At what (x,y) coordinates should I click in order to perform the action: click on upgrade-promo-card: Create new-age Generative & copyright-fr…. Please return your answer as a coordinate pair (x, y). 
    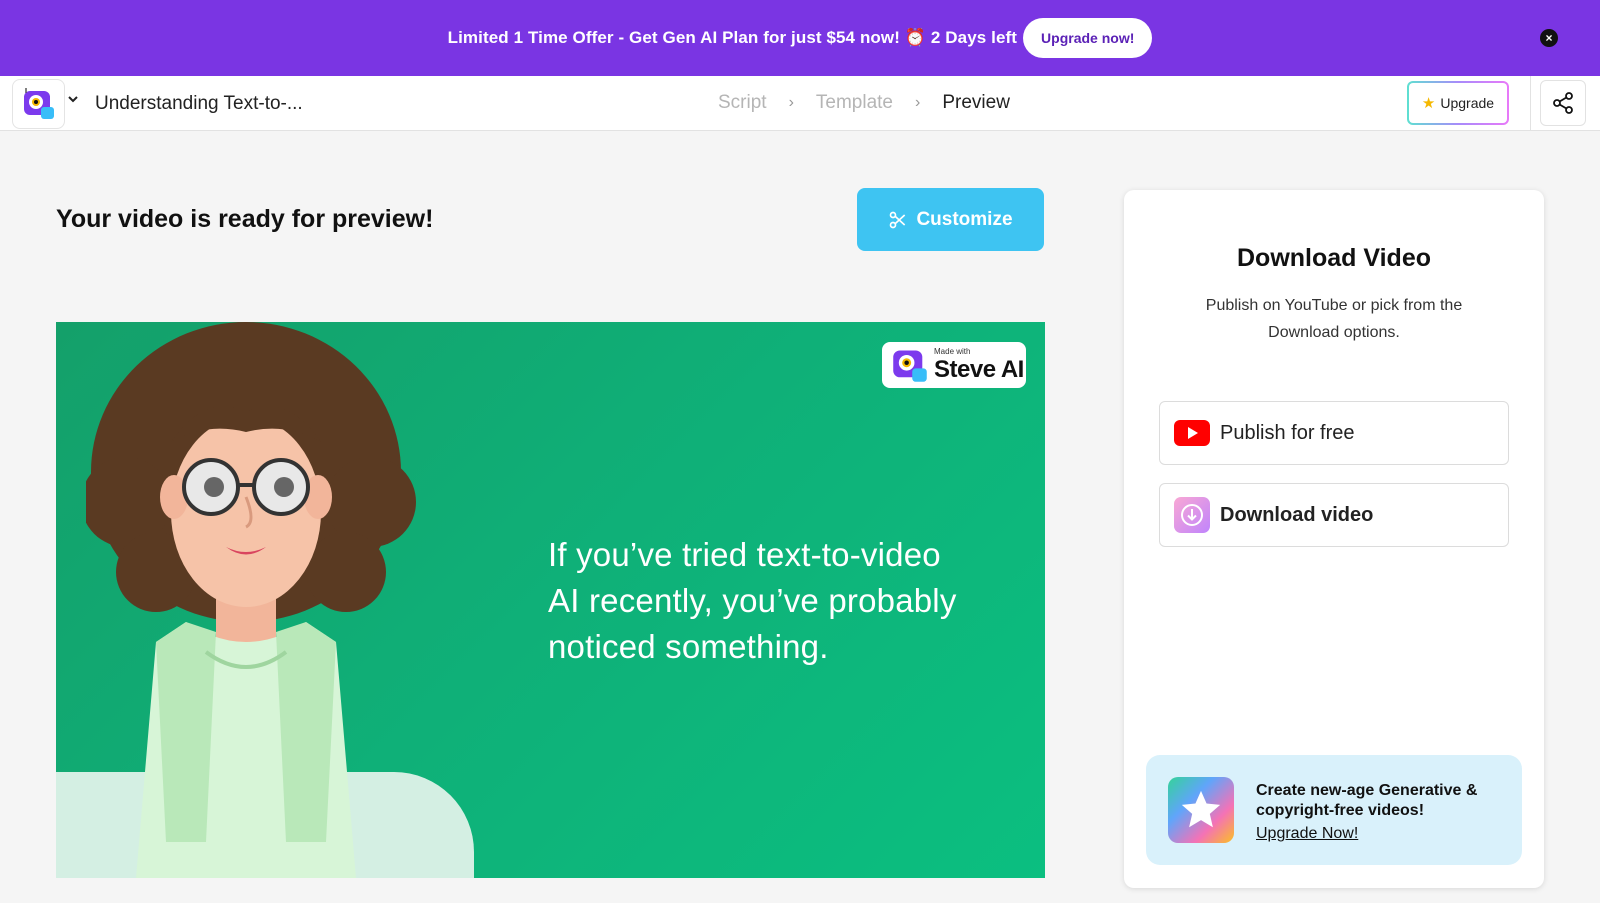
    Looking at the image, I should click on (1334, 810).